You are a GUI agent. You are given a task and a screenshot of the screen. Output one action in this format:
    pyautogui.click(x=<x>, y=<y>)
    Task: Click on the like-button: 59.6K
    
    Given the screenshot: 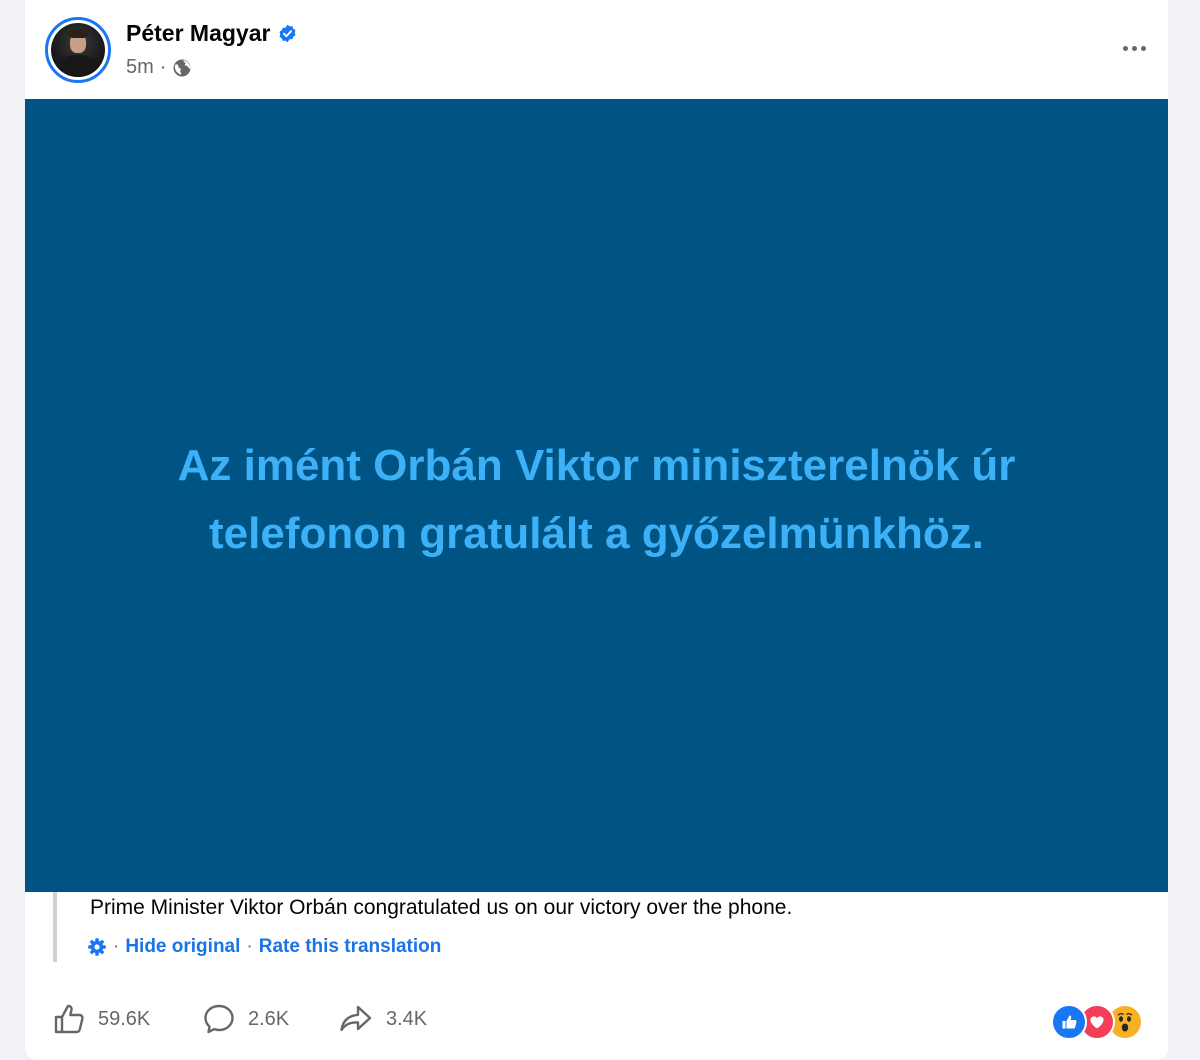 What is the action you would take?
    pyautogui.click(x=101, y=1019)
    